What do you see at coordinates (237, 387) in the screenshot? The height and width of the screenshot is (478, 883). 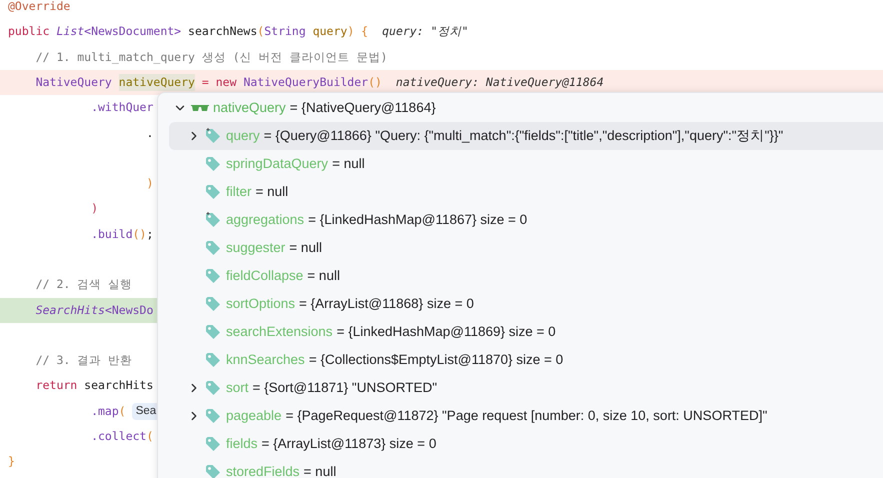 I see `field-name: sort` at bounding box center [237, 387].